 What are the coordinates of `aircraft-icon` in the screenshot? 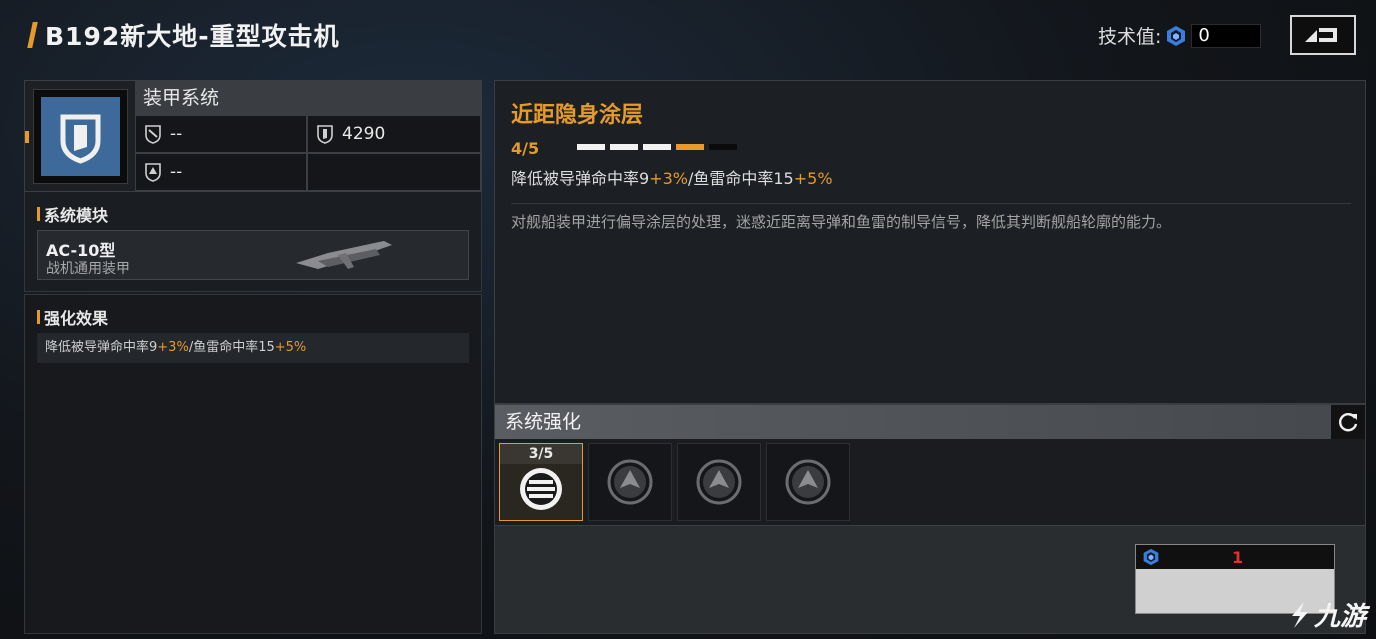 It's located at (344, 255).